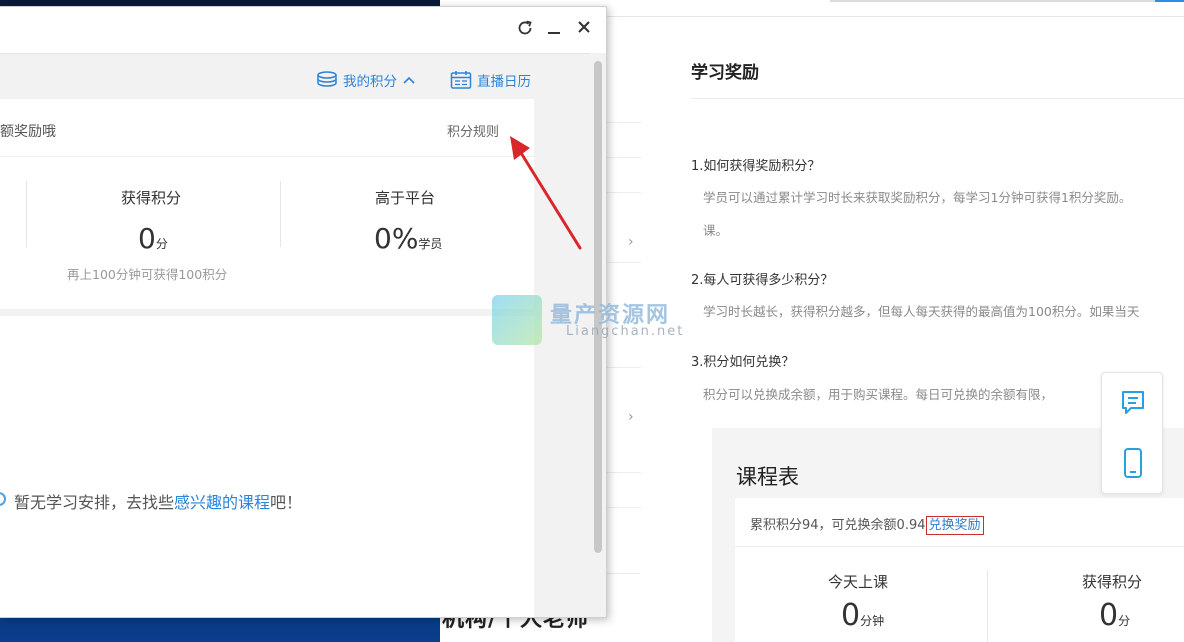 This screenshot has height=642, width=1184. I want to click on stat-unit: 分钟, so click(872, 621).